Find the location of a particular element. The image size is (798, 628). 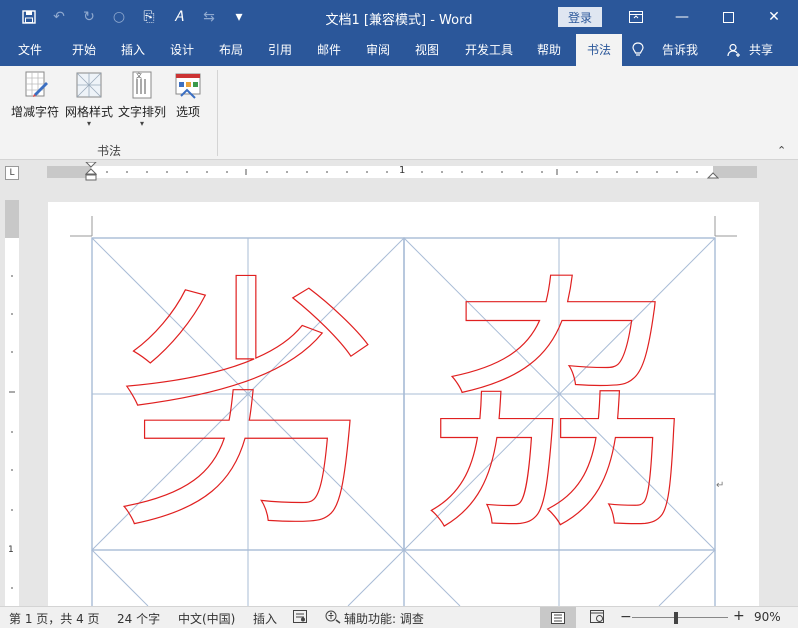

tab-view: 视图 is located at coordinates (427, 50).